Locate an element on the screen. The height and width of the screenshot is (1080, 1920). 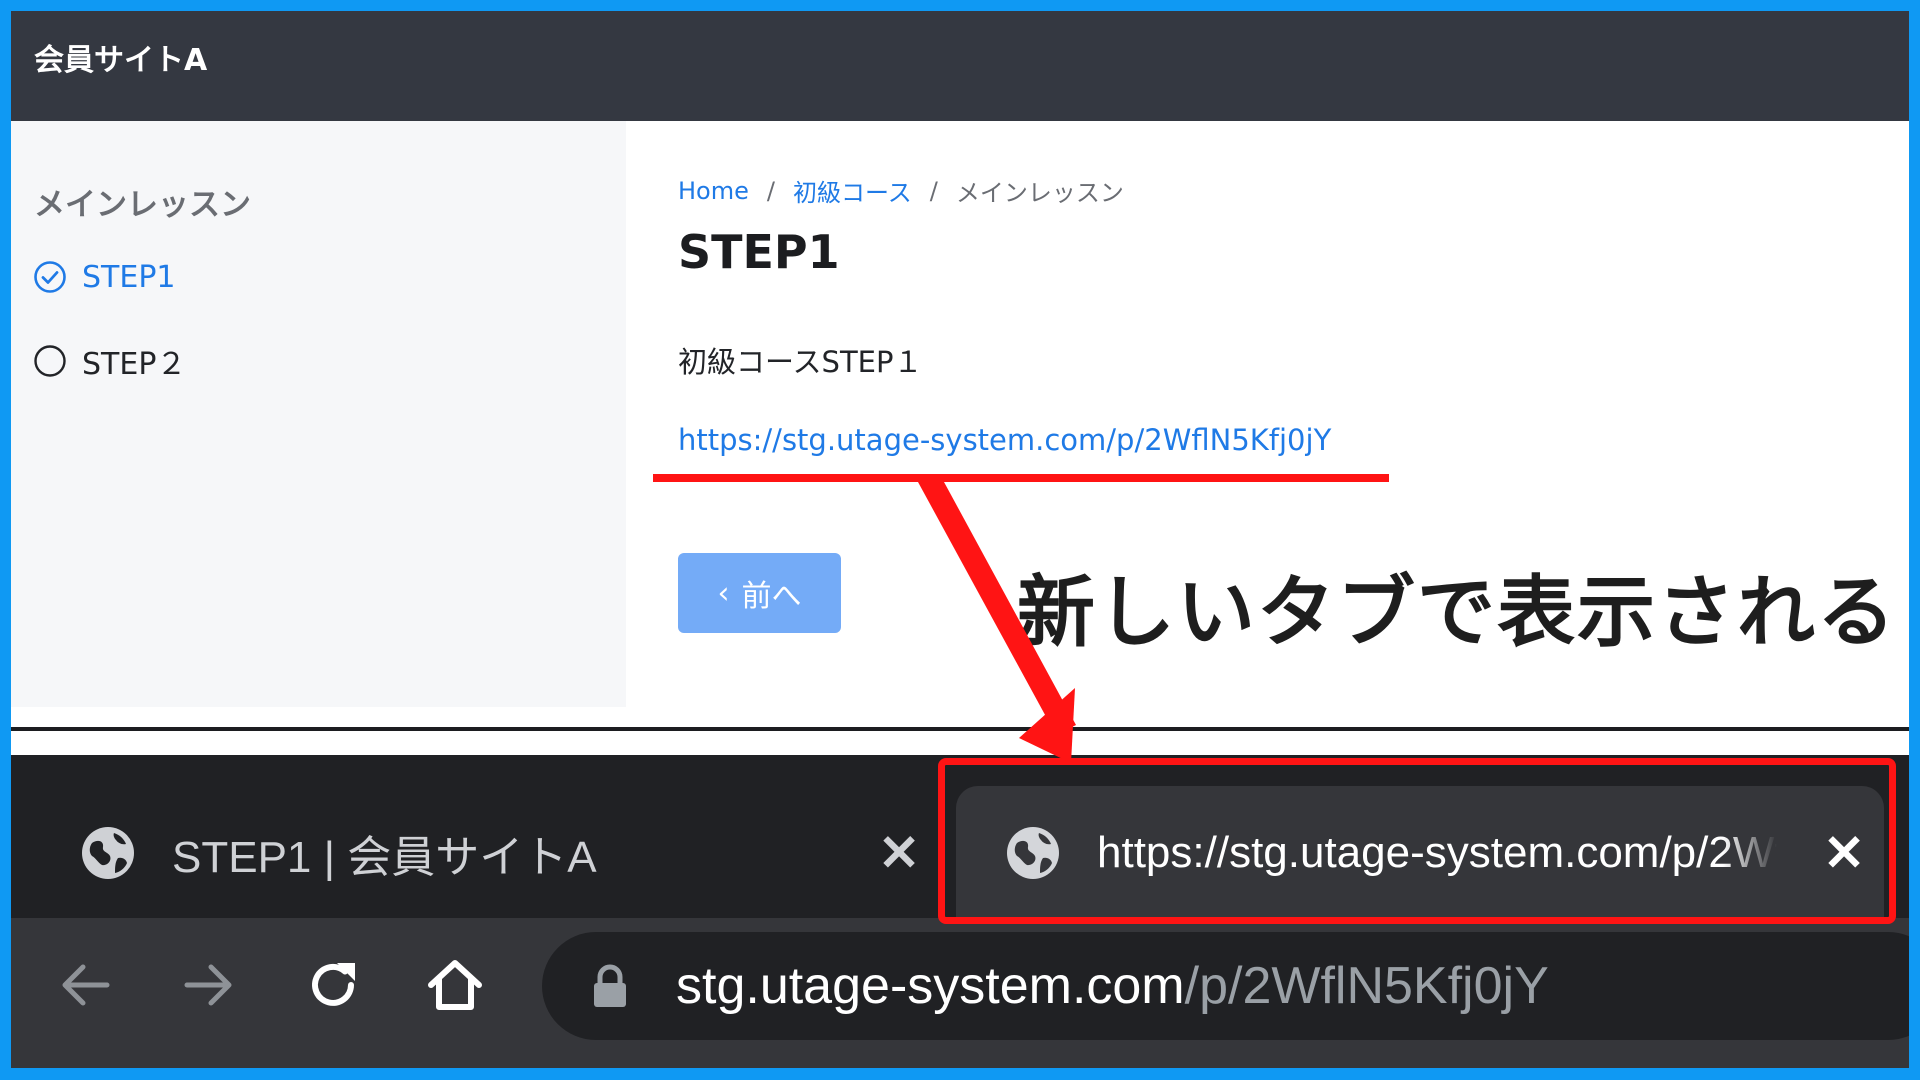
new-tab-highlight-box is located at coordinates (1417, 841).